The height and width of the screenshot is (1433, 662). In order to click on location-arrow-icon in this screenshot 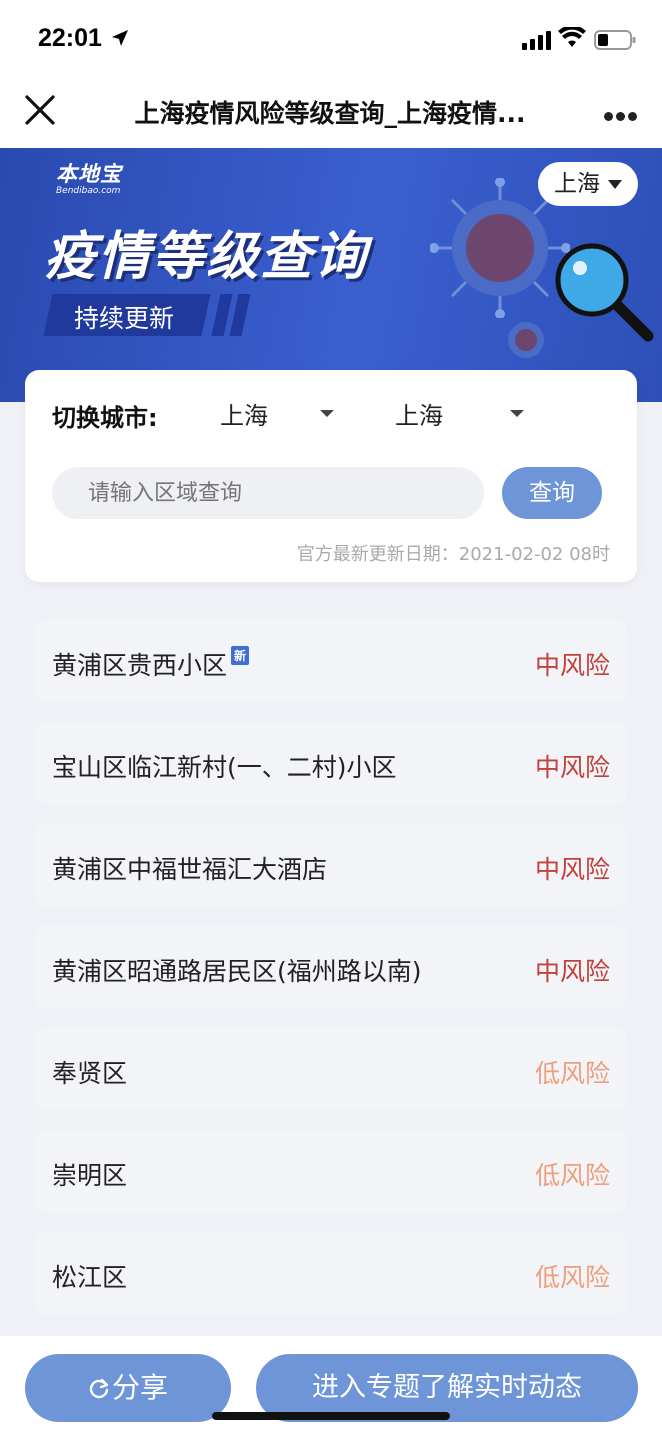, I will do `click(120, 38)`.